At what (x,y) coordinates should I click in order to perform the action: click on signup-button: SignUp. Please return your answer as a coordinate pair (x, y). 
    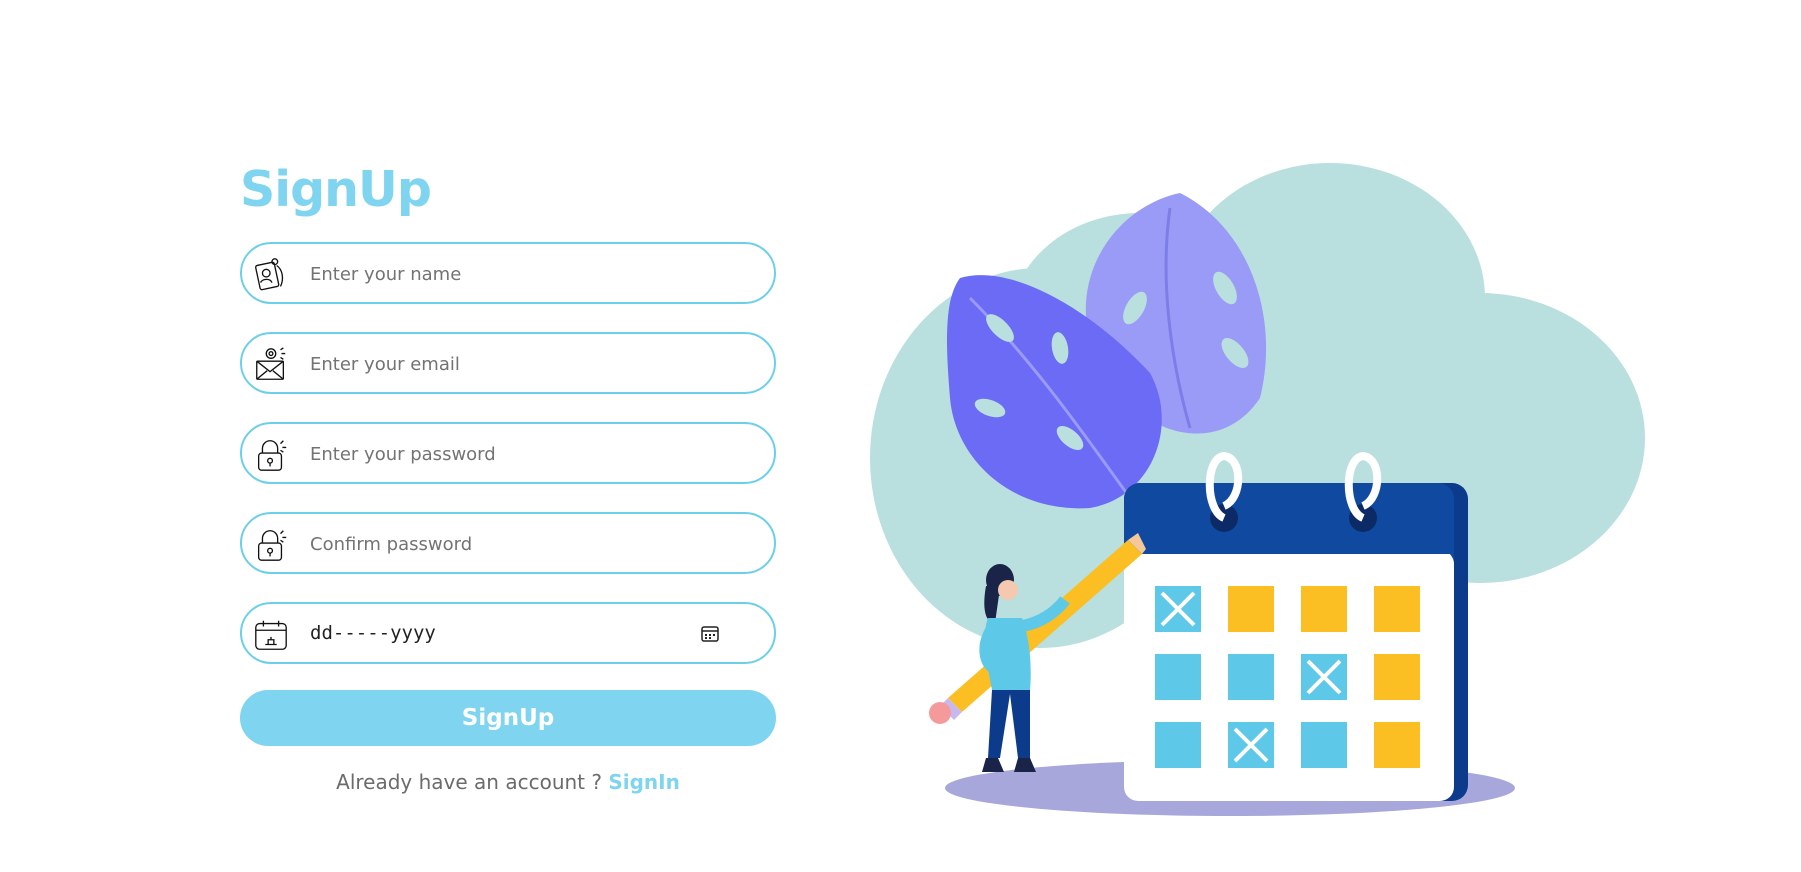
    Looking at the image, I should click on (508, 718).